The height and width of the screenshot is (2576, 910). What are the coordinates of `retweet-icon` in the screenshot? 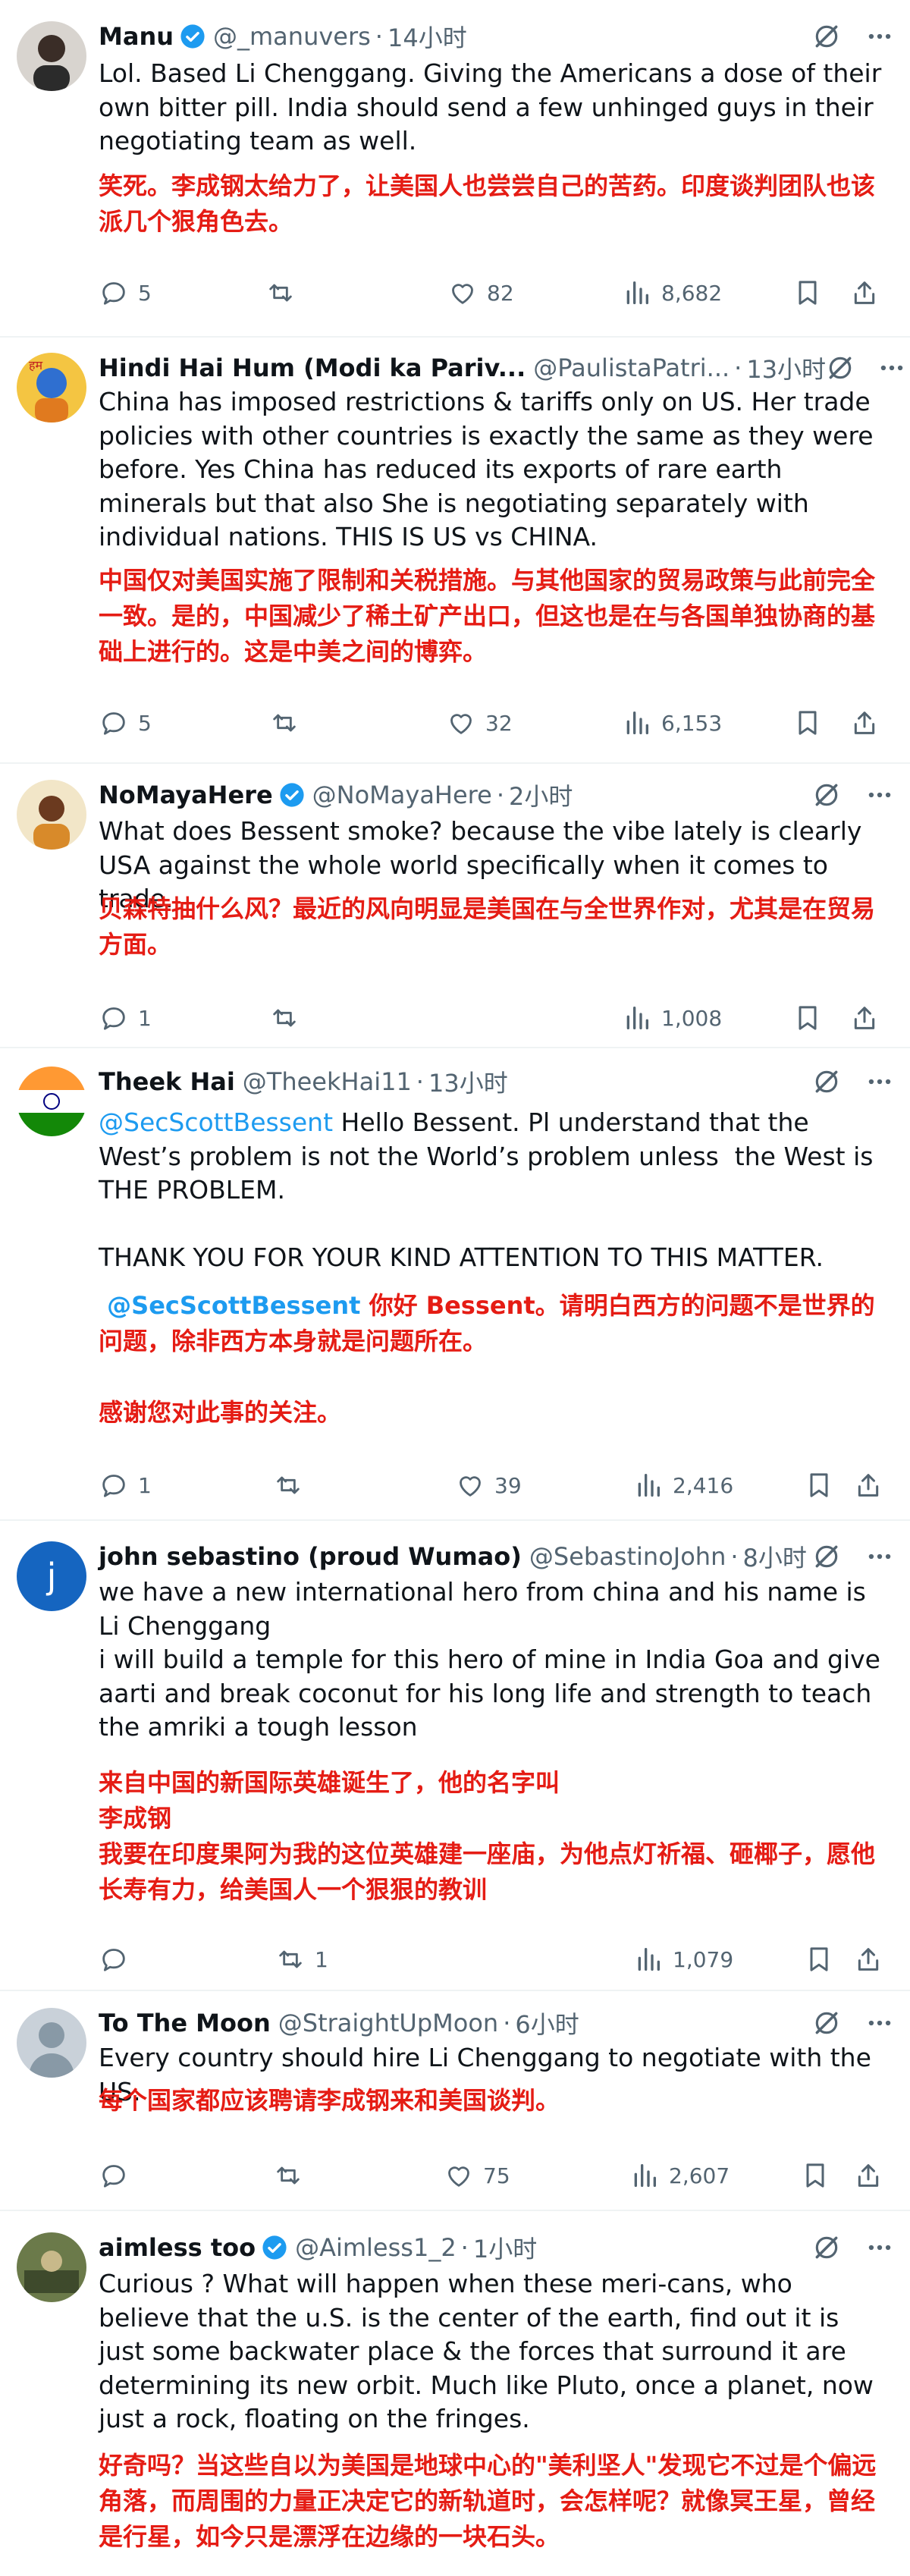 It's located at (280, 293).